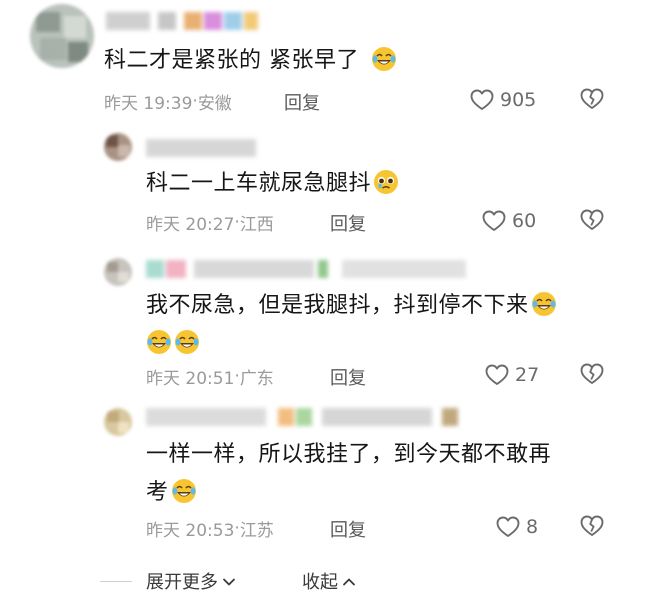  Describe the element at coordinates (518, 100) in the screenshot. I see `like-count: 905` at that location.